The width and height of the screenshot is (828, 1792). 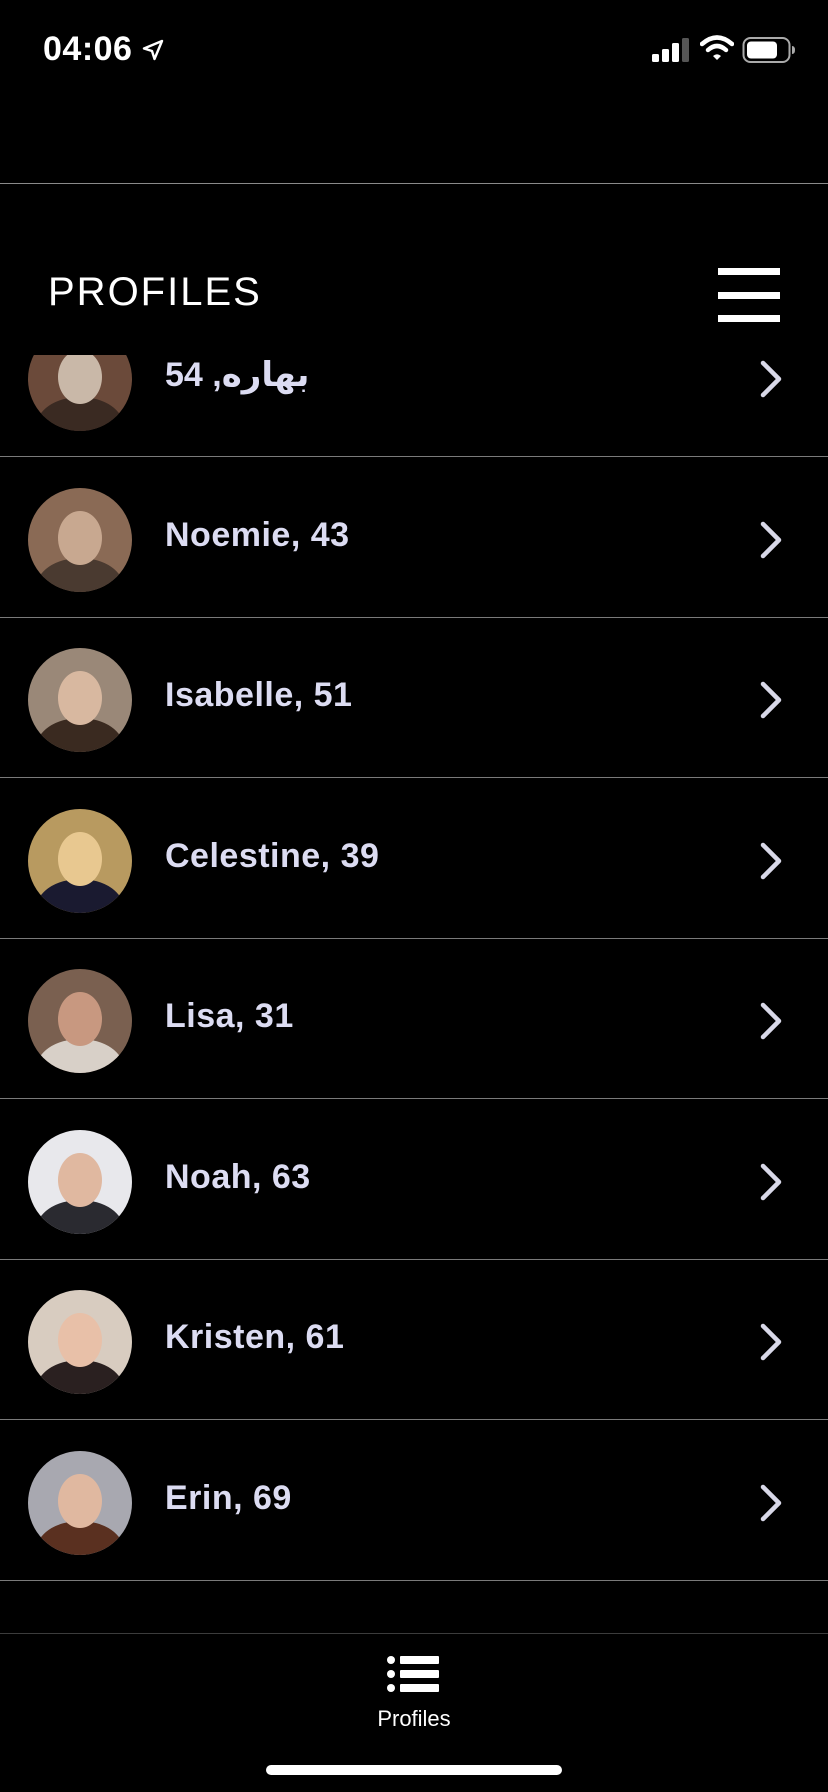 I want to click on profile-name: Kristen, 61, so click(x=255, y=1337).